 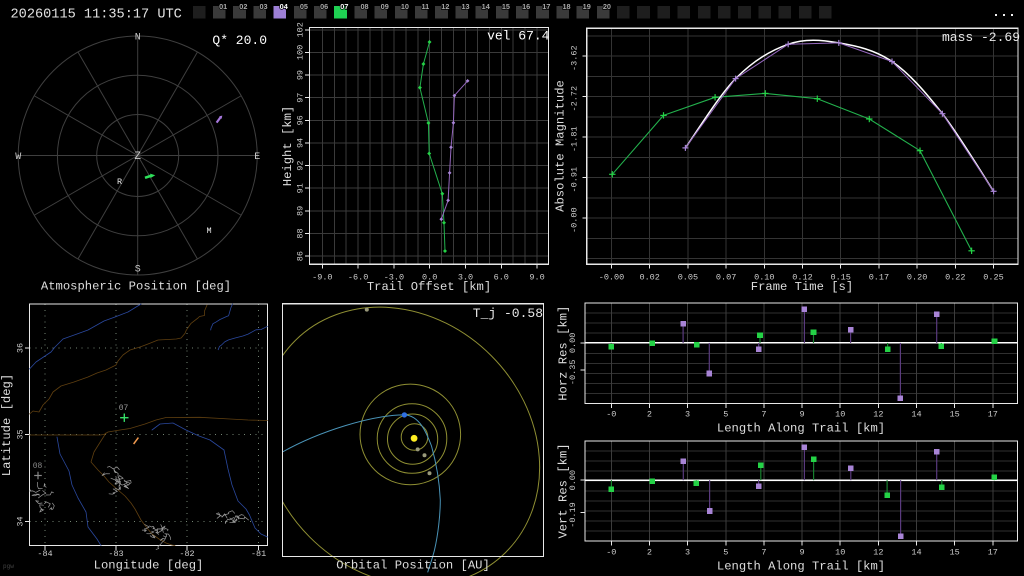 I want to click on svg-text: -3.62, so click(x=575, y=58).